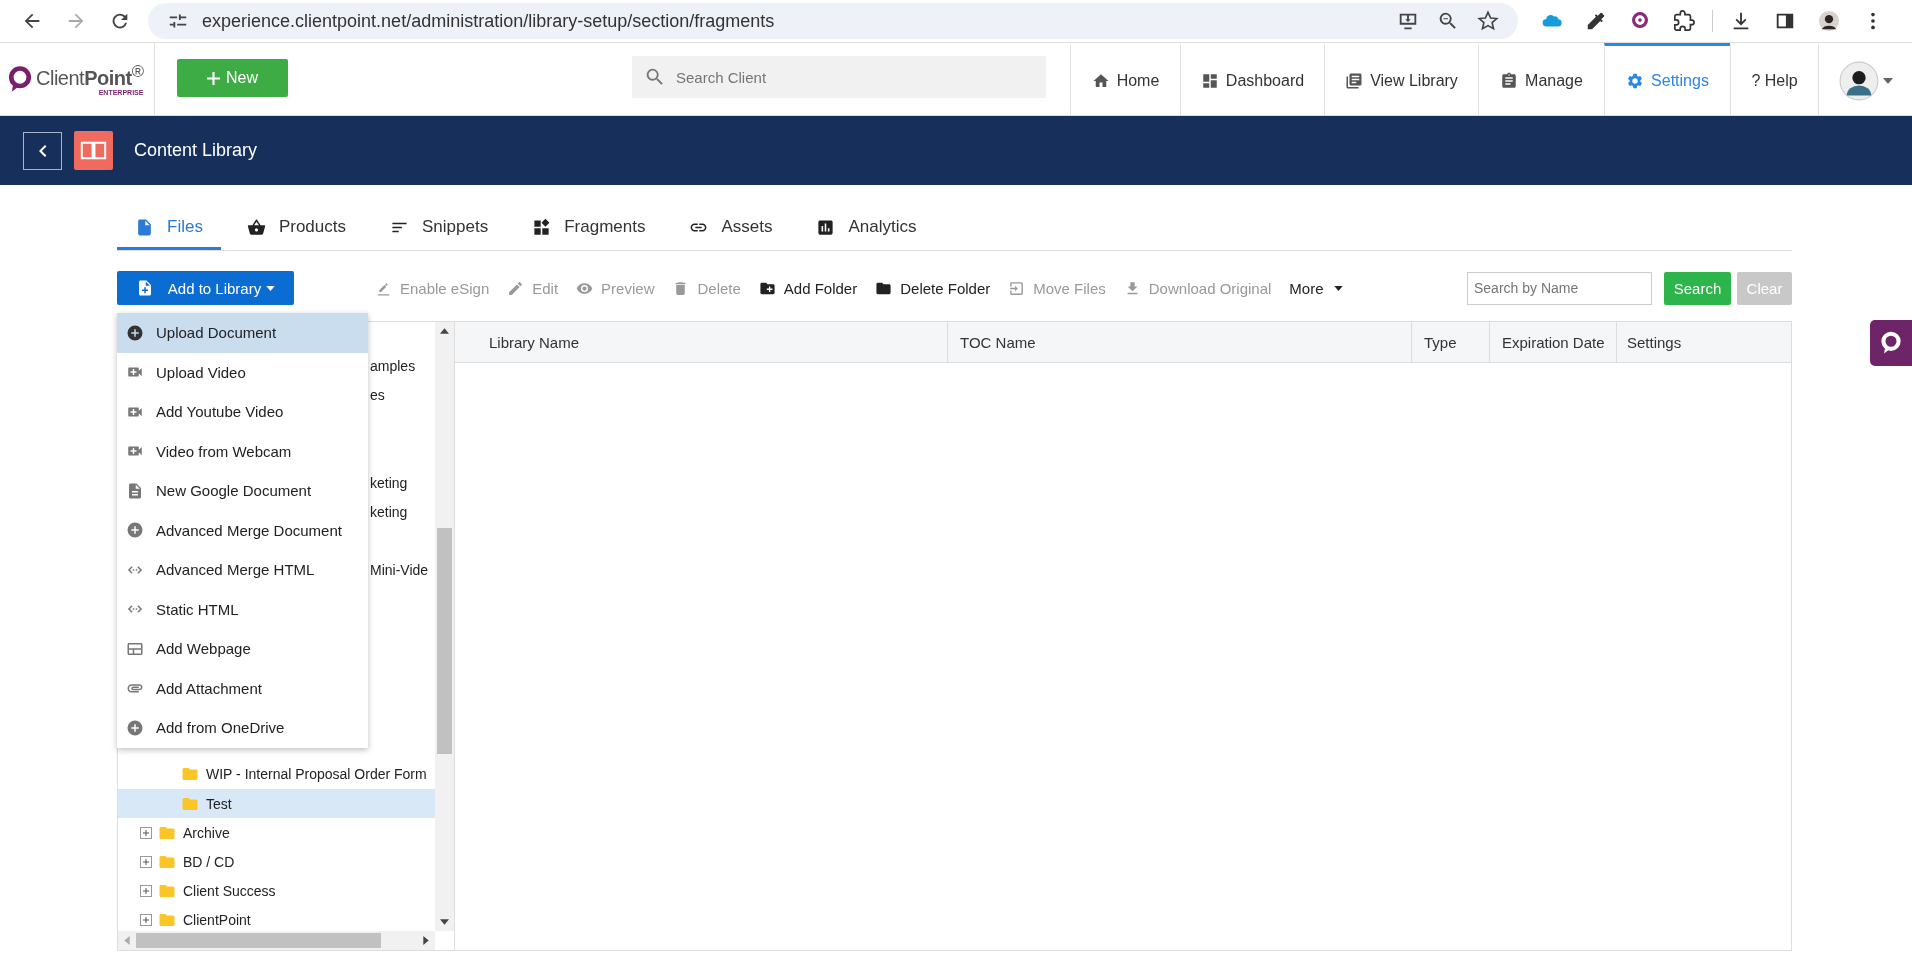 The width and height of the screenshot is (1912, 960). Describe the element at coordinates (839, 77) in the screenshot. I see `search-field: Search Client` at that location.